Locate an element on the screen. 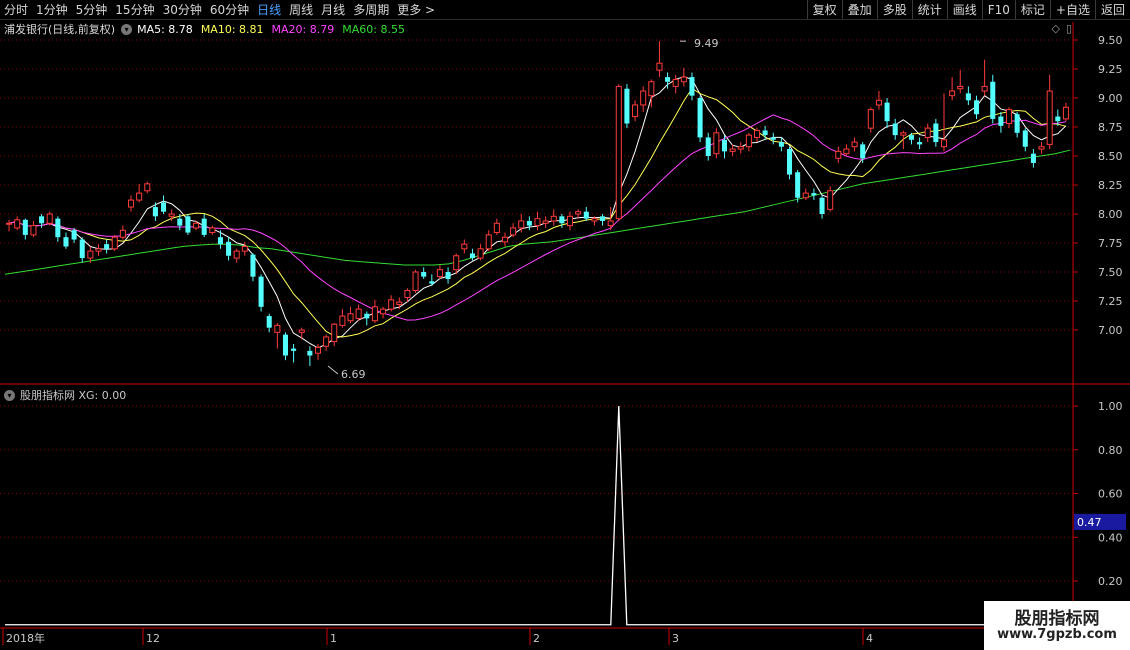 This screenshot has width=1130, height=650. date-label: 2 is located at coordinates (536, 638).